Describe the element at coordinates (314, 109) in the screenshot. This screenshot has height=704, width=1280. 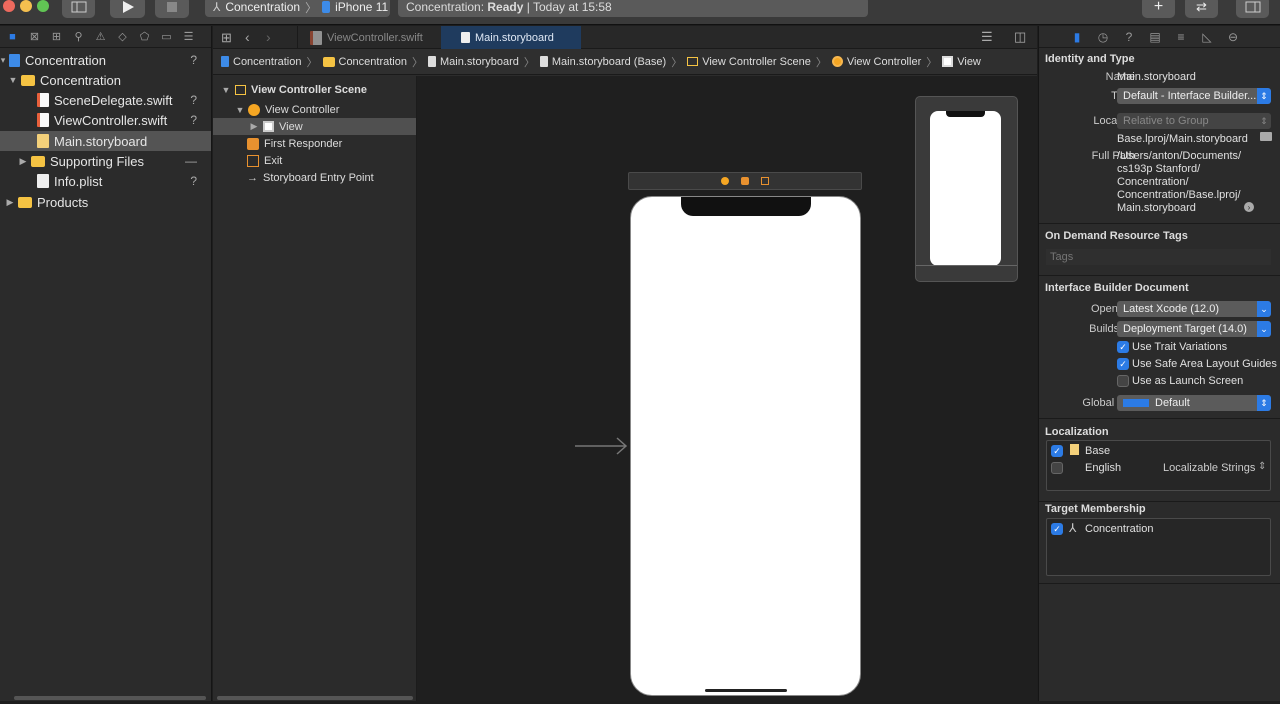
I see `outline-view-controller: ▼ View Controller` at that location.